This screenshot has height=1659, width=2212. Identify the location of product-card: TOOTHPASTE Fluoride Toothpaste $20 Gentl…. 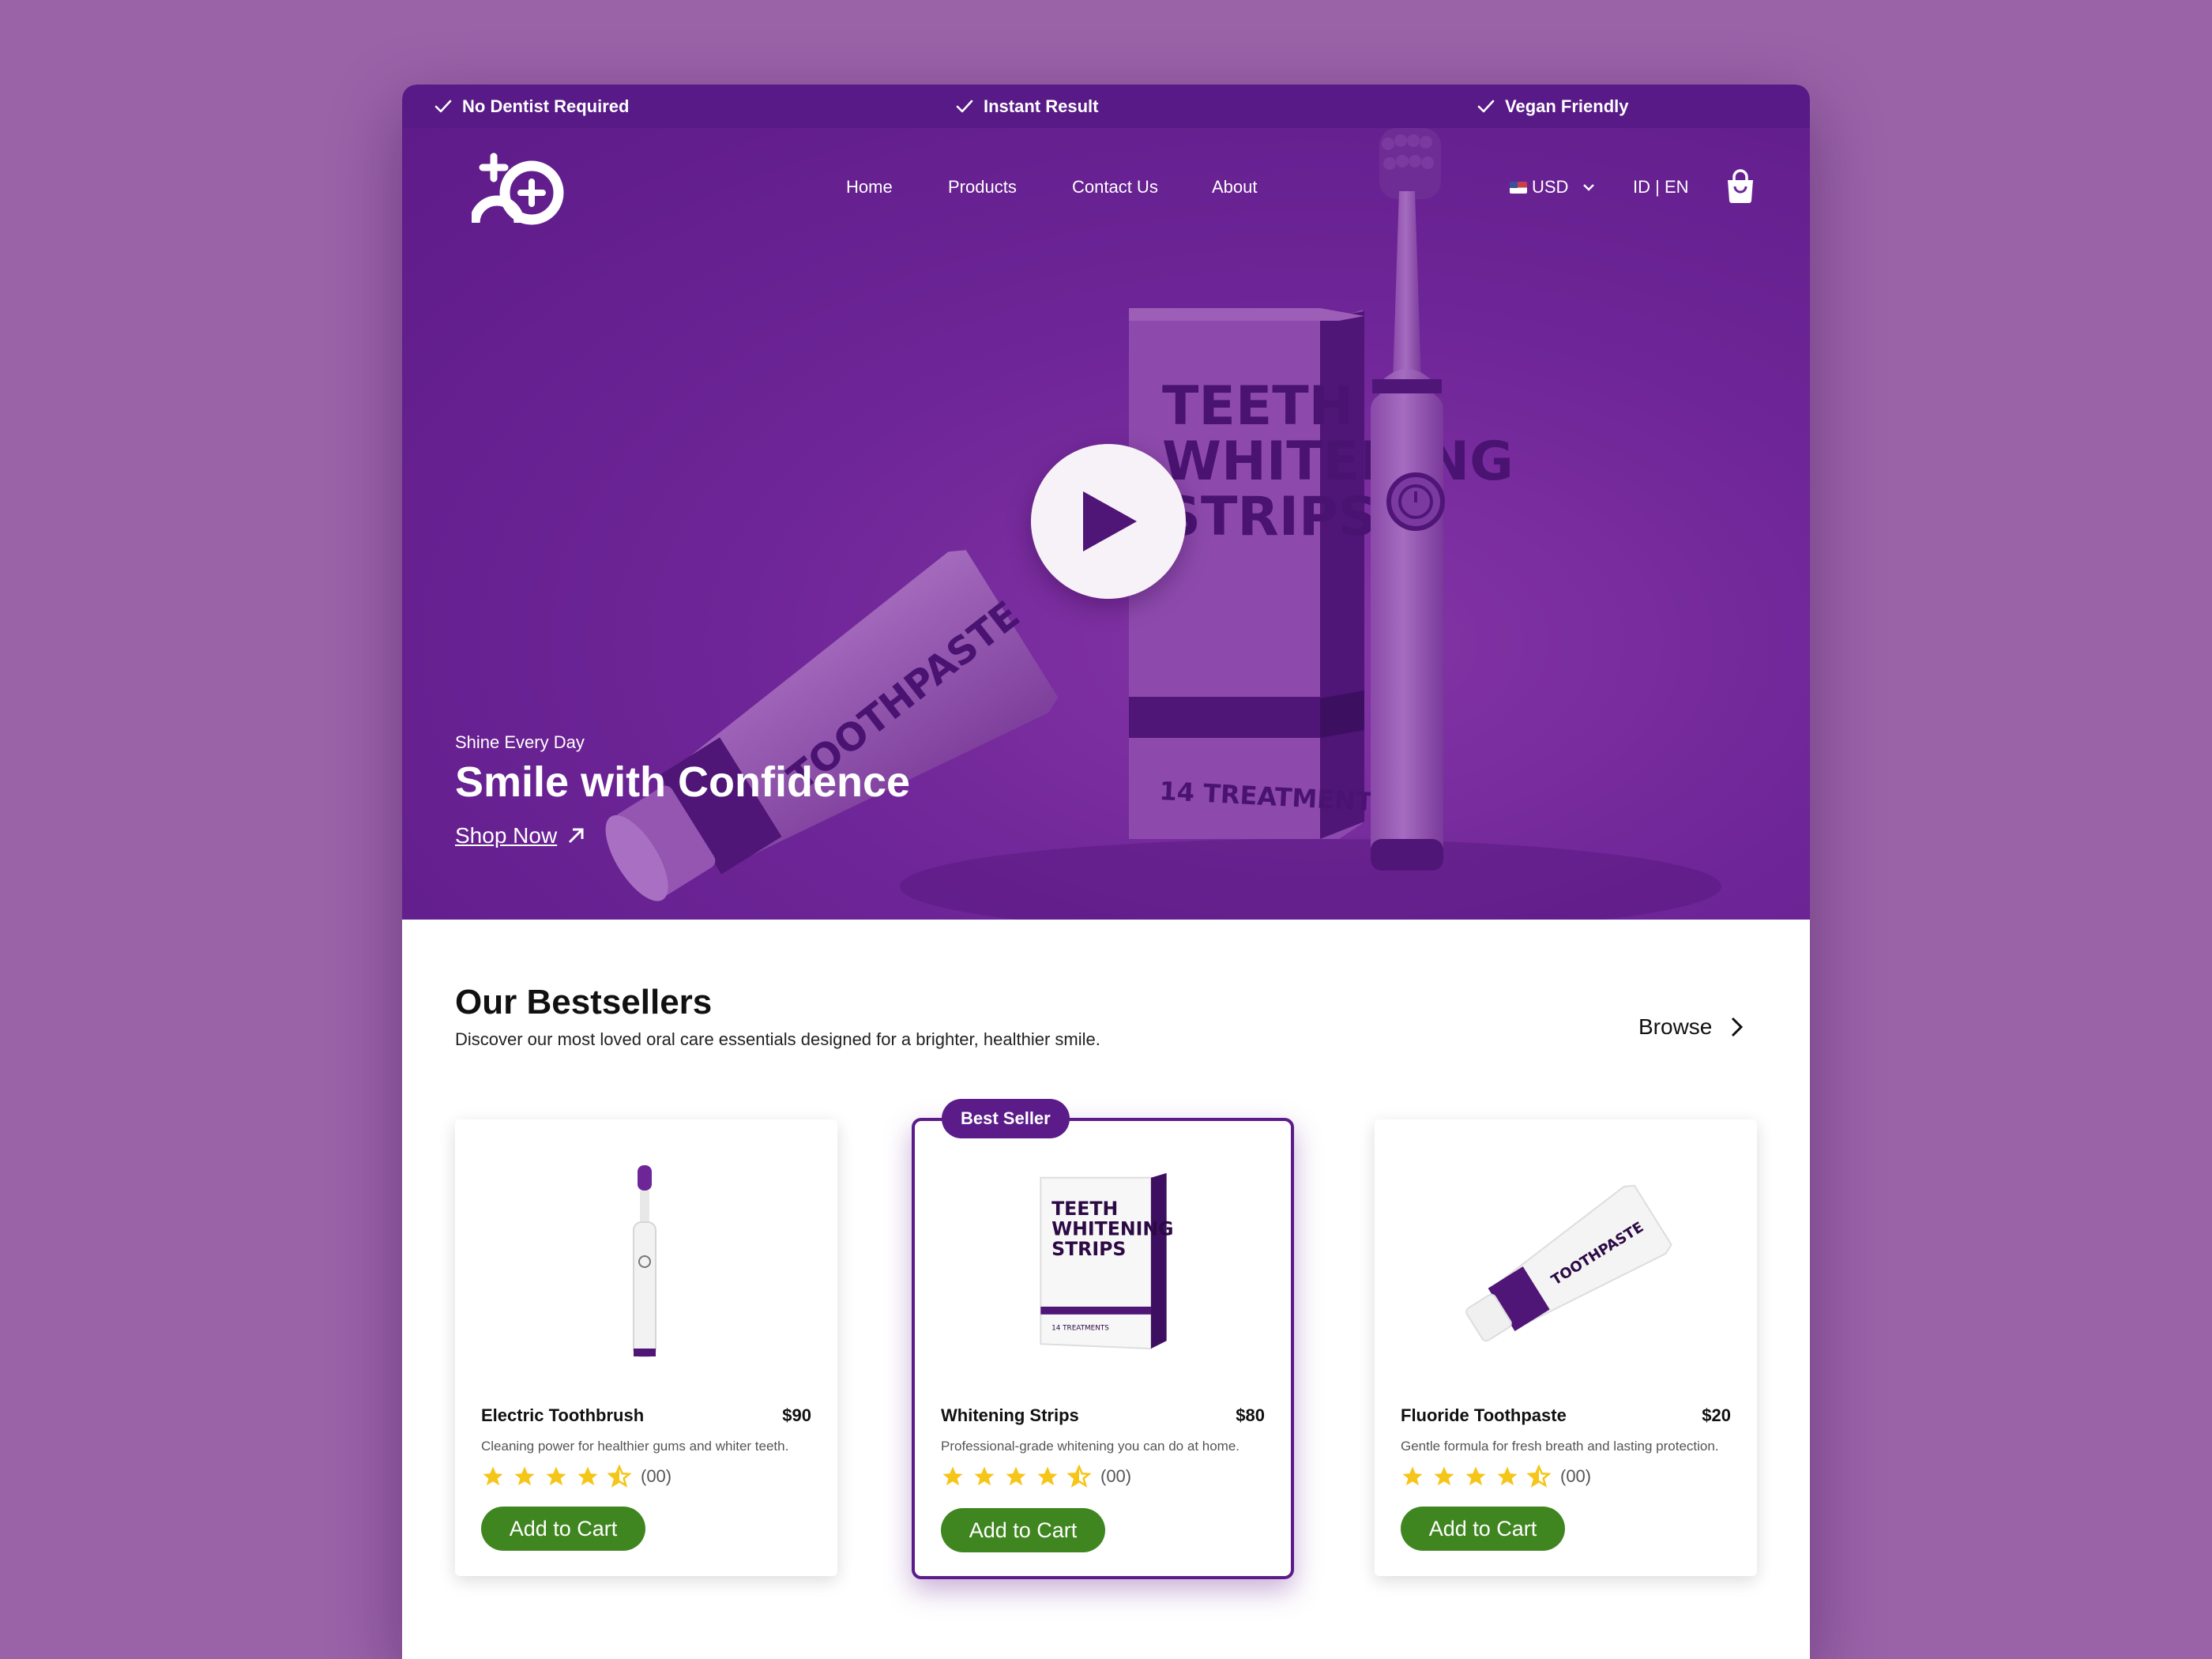
(1566, 1348).